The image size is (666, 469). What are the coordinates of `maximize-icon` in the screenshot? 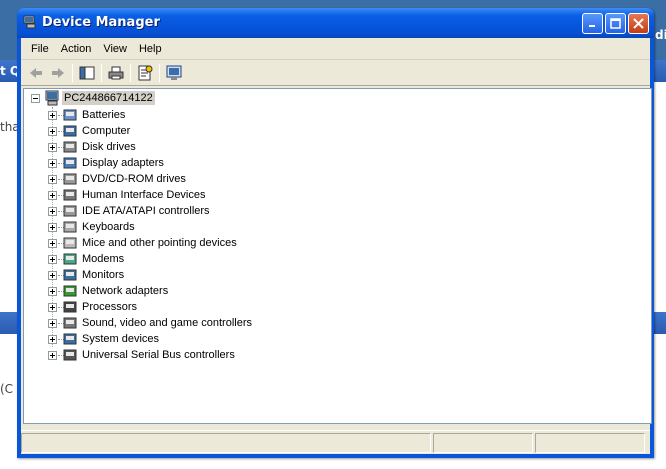 It's located at (615, 23).